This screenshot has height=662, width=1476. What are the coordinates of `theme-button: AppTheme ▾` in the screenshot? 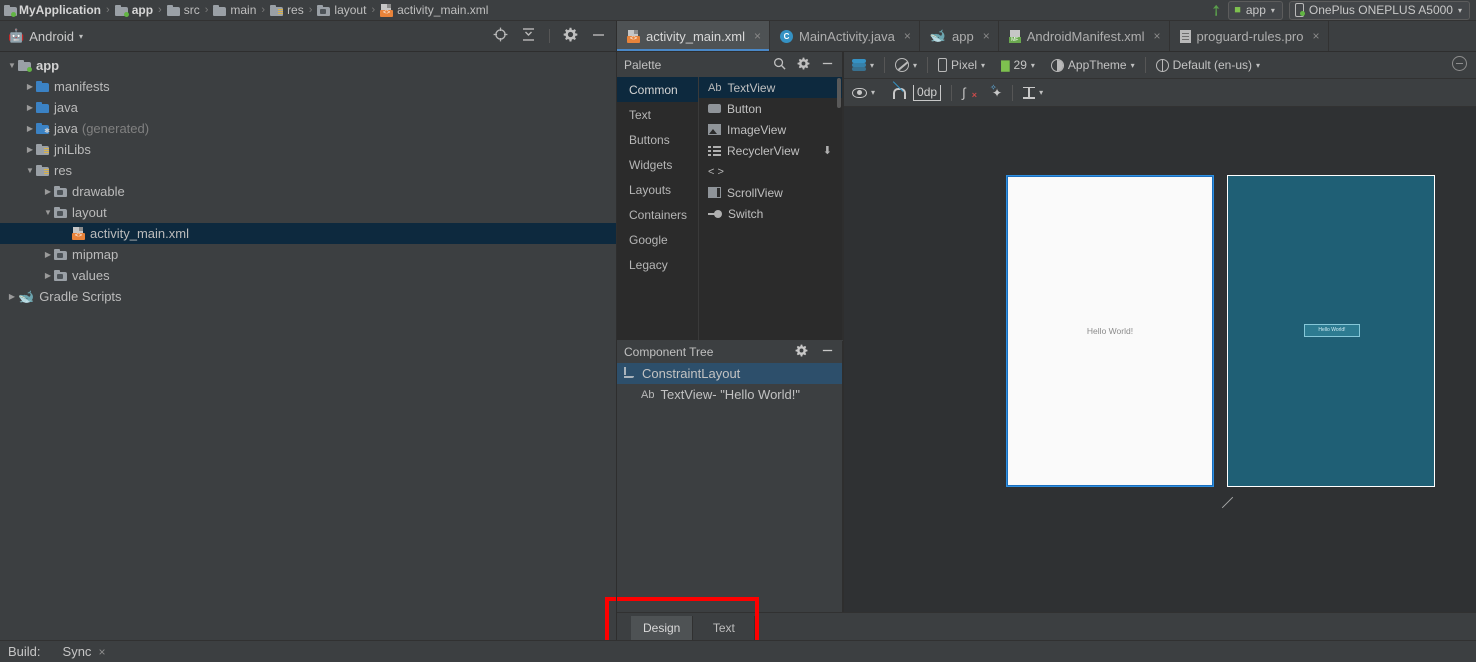 It's located at (1093, 65).